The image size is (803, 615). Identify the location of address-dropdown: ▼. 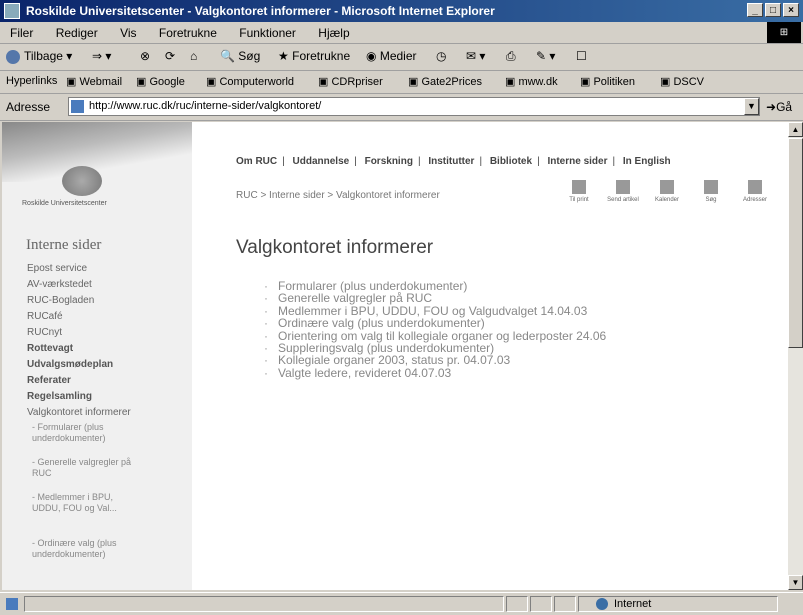
(751, 106).